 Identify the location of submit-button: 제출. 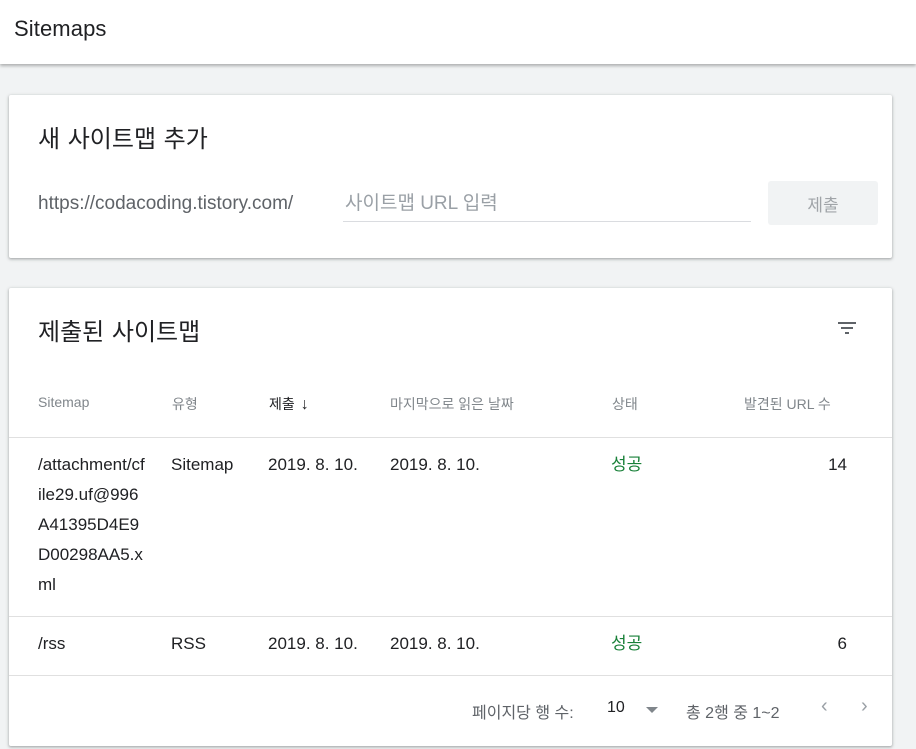
(823, 203).